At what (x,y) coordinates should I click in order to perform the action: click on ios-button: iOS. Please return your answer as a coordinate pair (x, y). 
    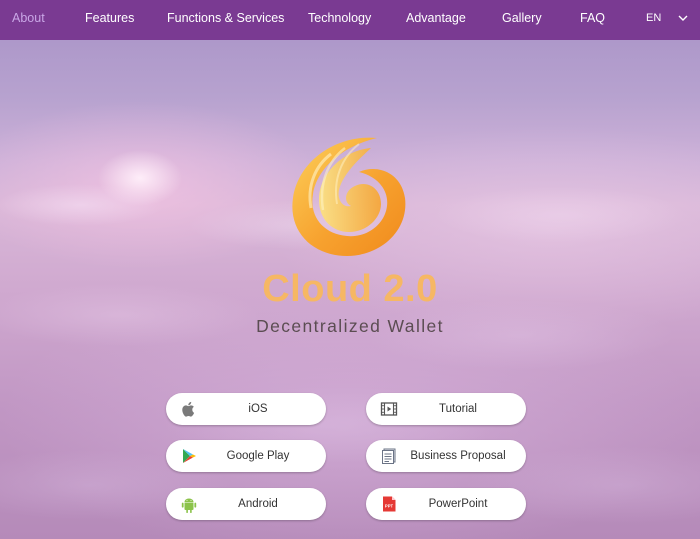
    Looking at the image, I should click on (246, 409).